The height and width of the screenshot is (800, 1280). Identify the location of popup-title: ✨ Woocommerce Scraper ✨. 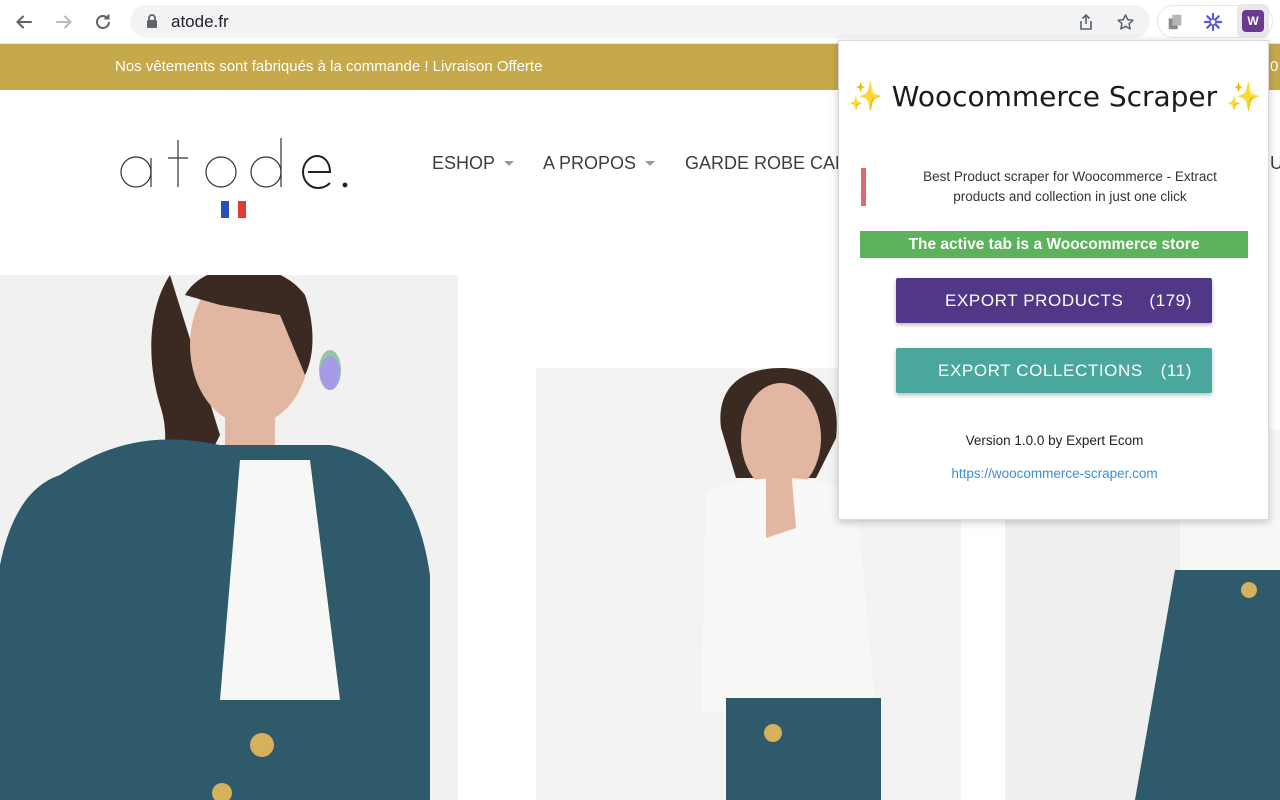
(1054, 96).